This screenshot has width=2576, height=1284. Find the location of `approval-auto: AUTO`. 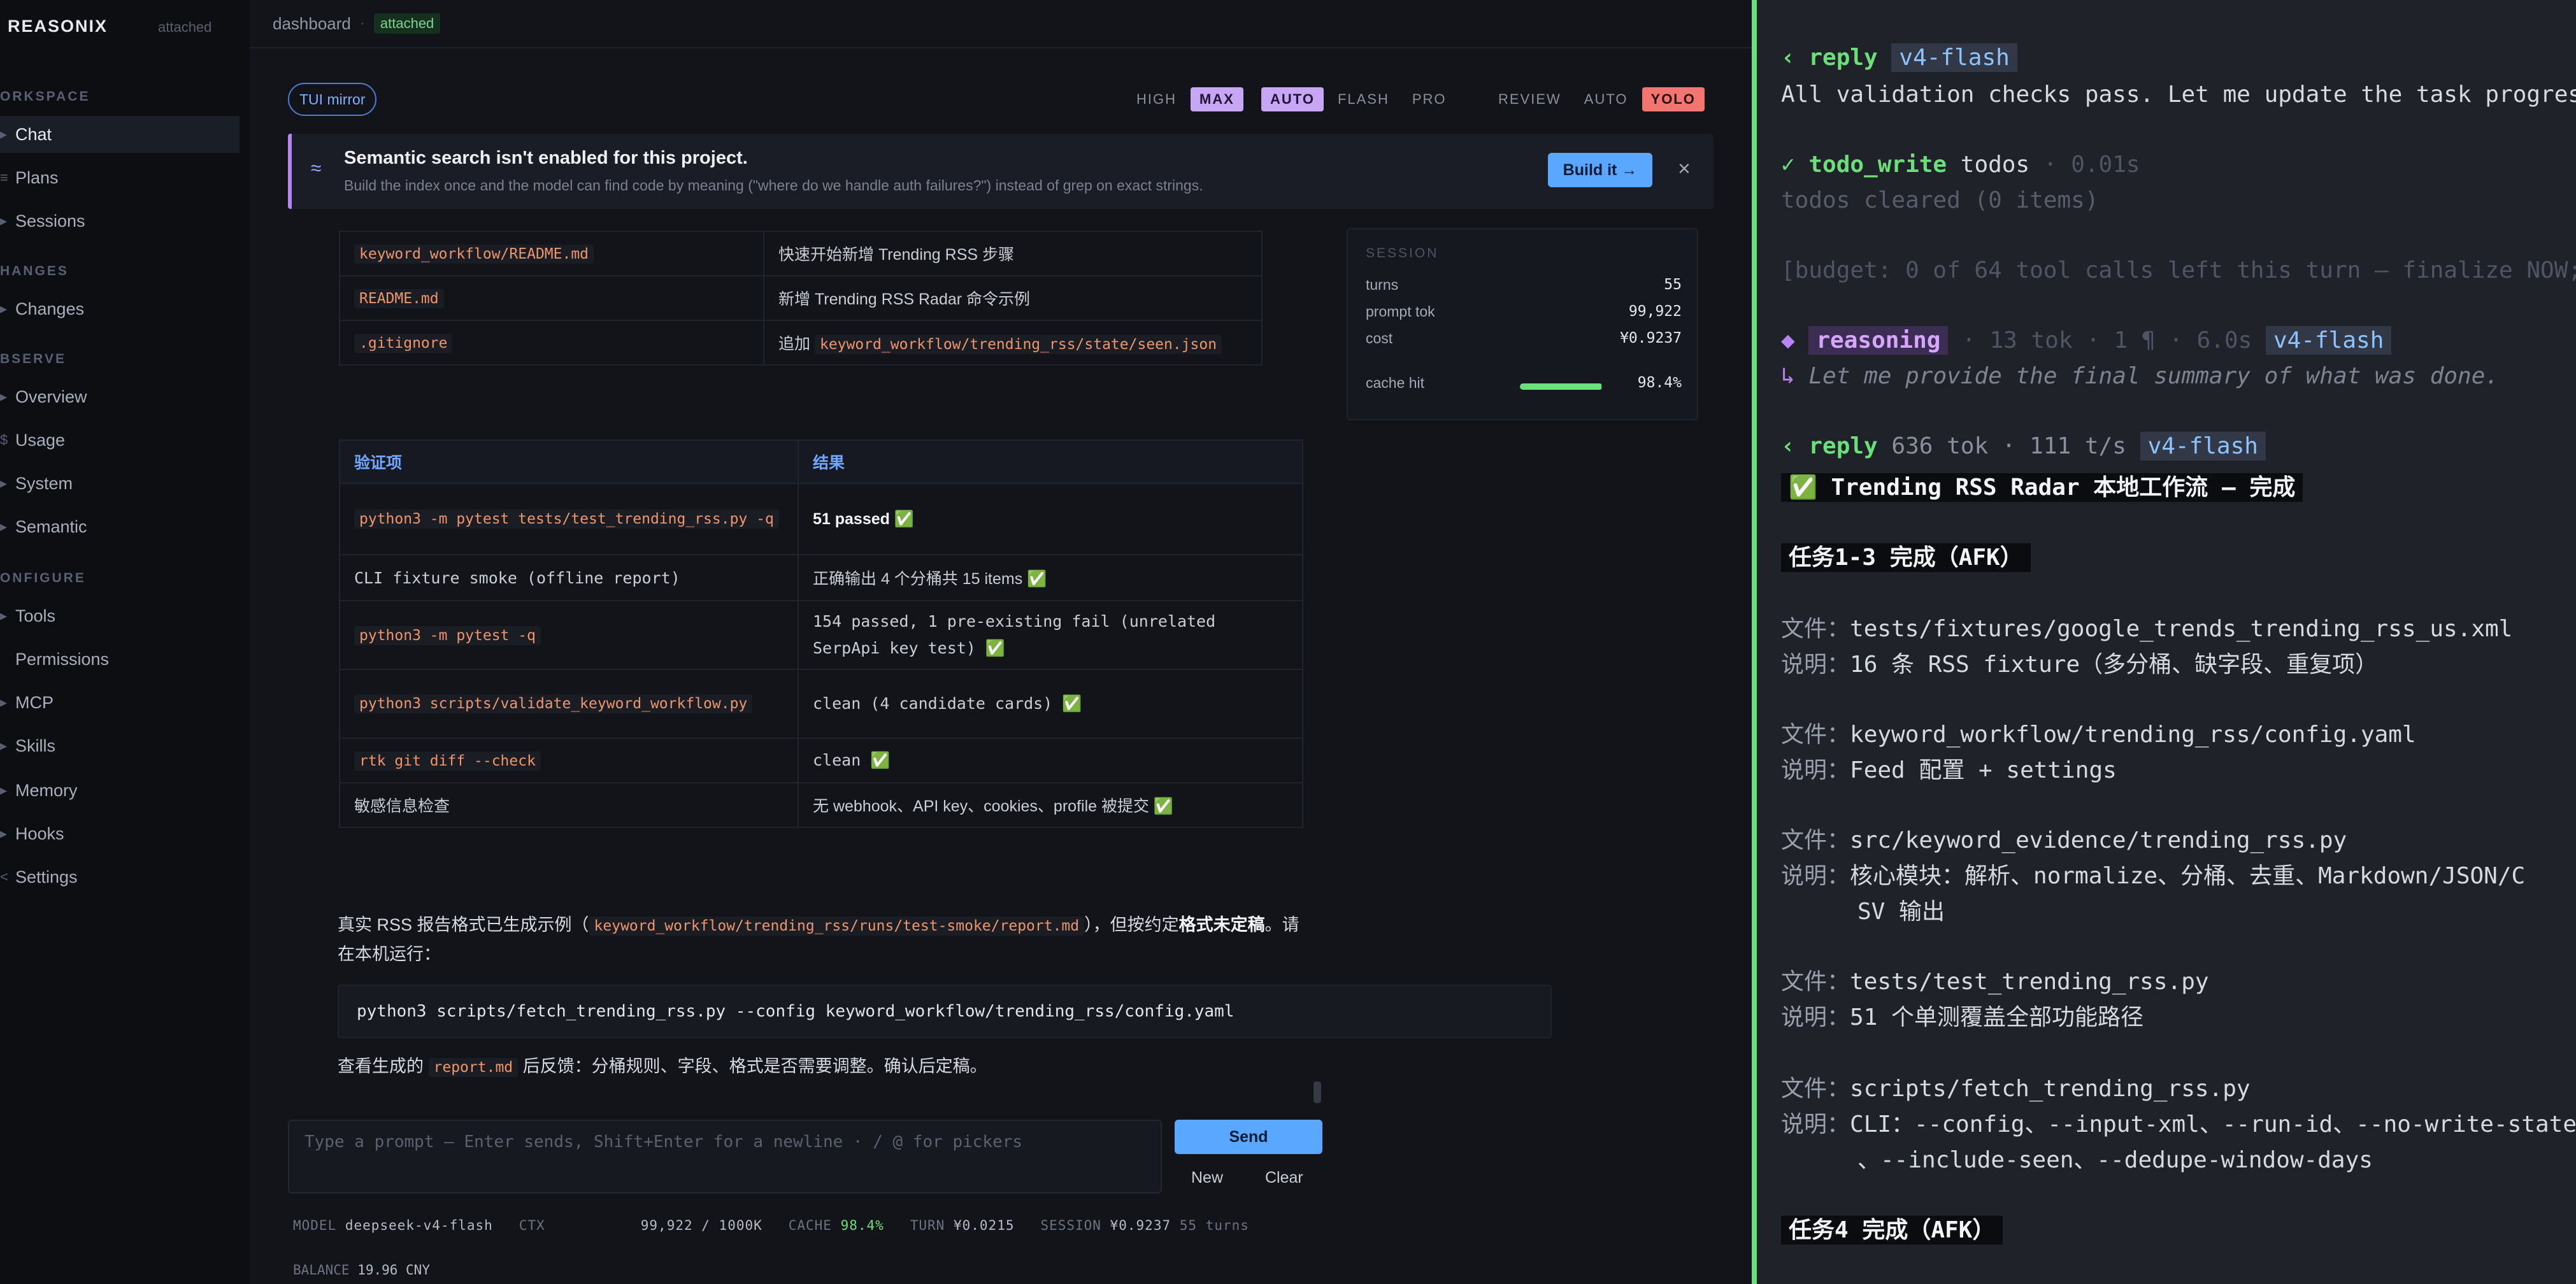

approval-auto: AUTO is located at coordinates (1606, 99).